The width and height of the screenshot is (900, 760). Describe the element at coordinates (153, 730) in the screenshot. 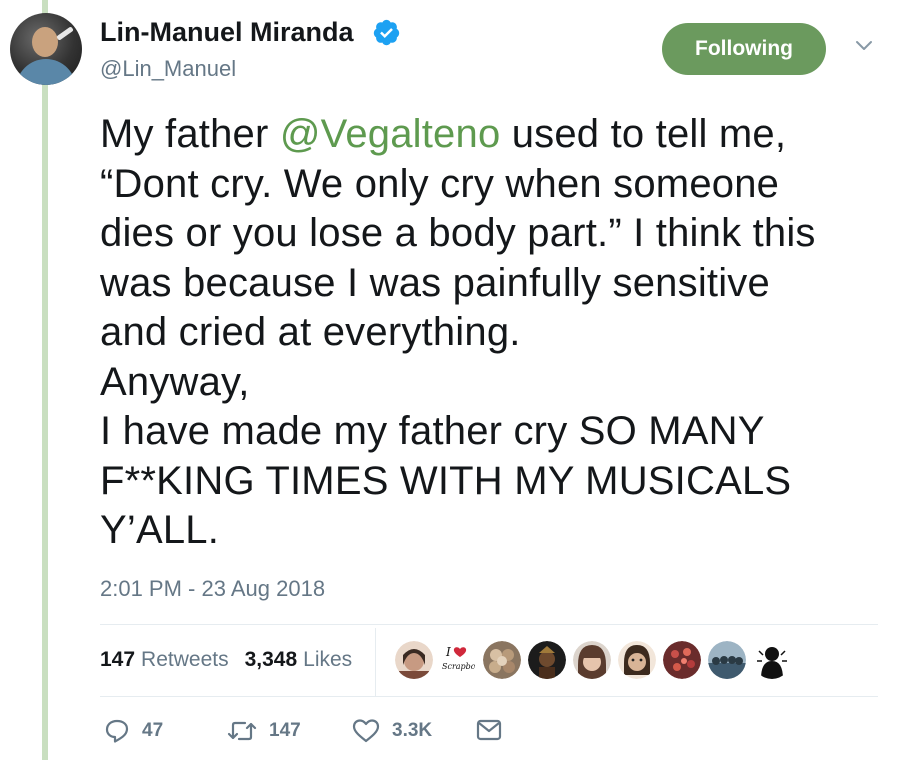

I see `reply-count: 47` at that location.